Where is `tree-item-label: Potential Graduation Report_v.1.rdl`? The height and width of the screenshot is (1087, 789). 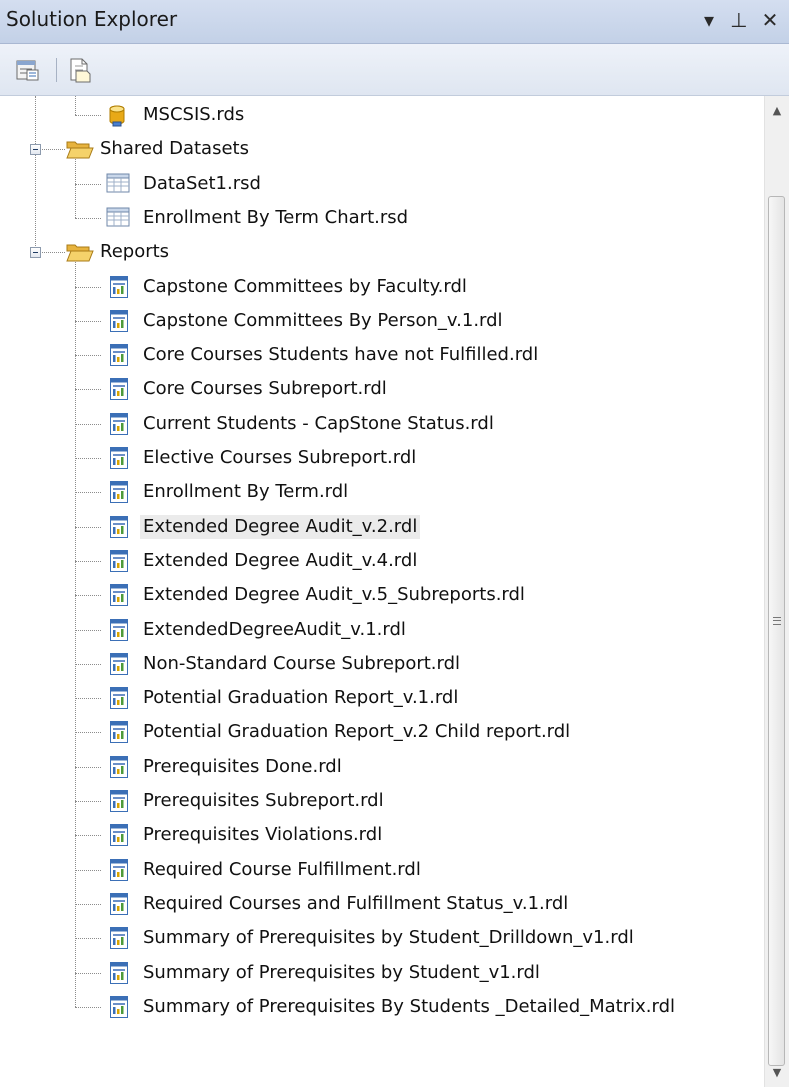
tree-item-label: Potential Graduation Report_v.1.rdl is located at coordinates (301, 698).